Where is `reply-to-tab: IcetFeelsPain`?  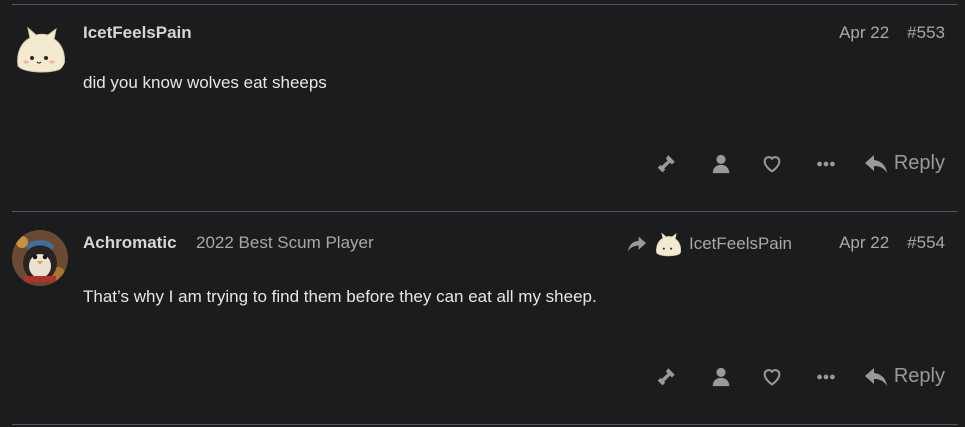 reply-to-tab: IcetFeelsPain is located at coordinates (709, 244).